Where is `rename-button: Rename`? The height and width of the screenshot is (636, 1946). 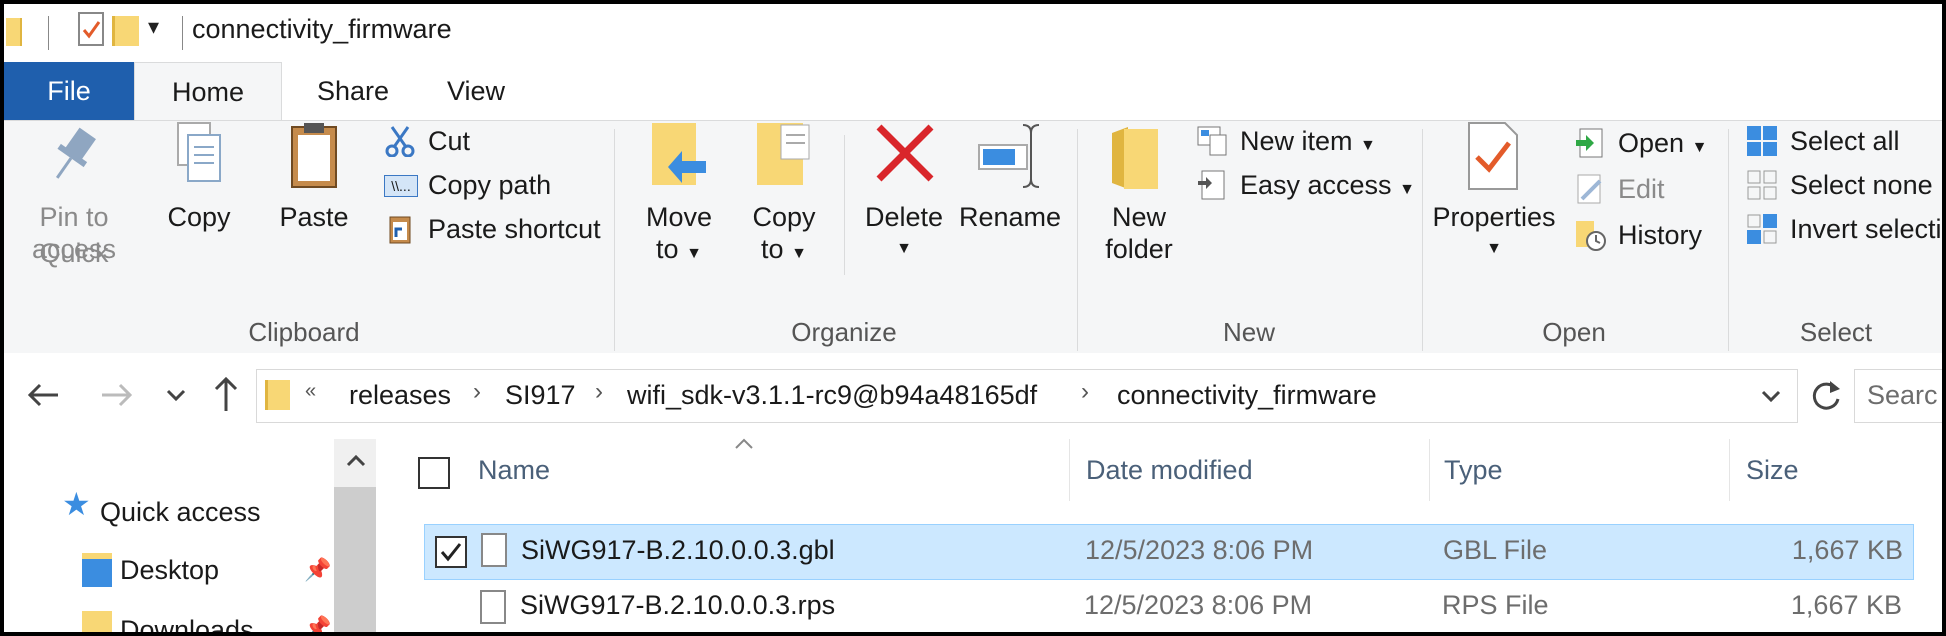
rename-button: Rename is located at coordinates (1010, 211).